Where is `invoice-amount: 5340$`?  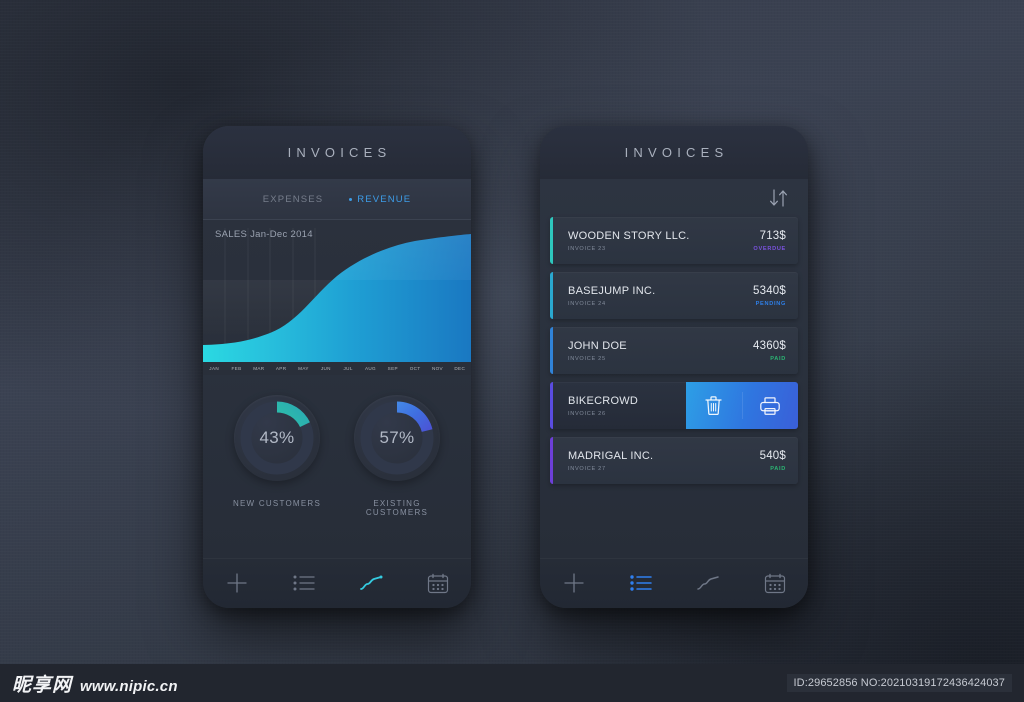
invoice-amount: 5340$ is located at coordinates (769, 291).